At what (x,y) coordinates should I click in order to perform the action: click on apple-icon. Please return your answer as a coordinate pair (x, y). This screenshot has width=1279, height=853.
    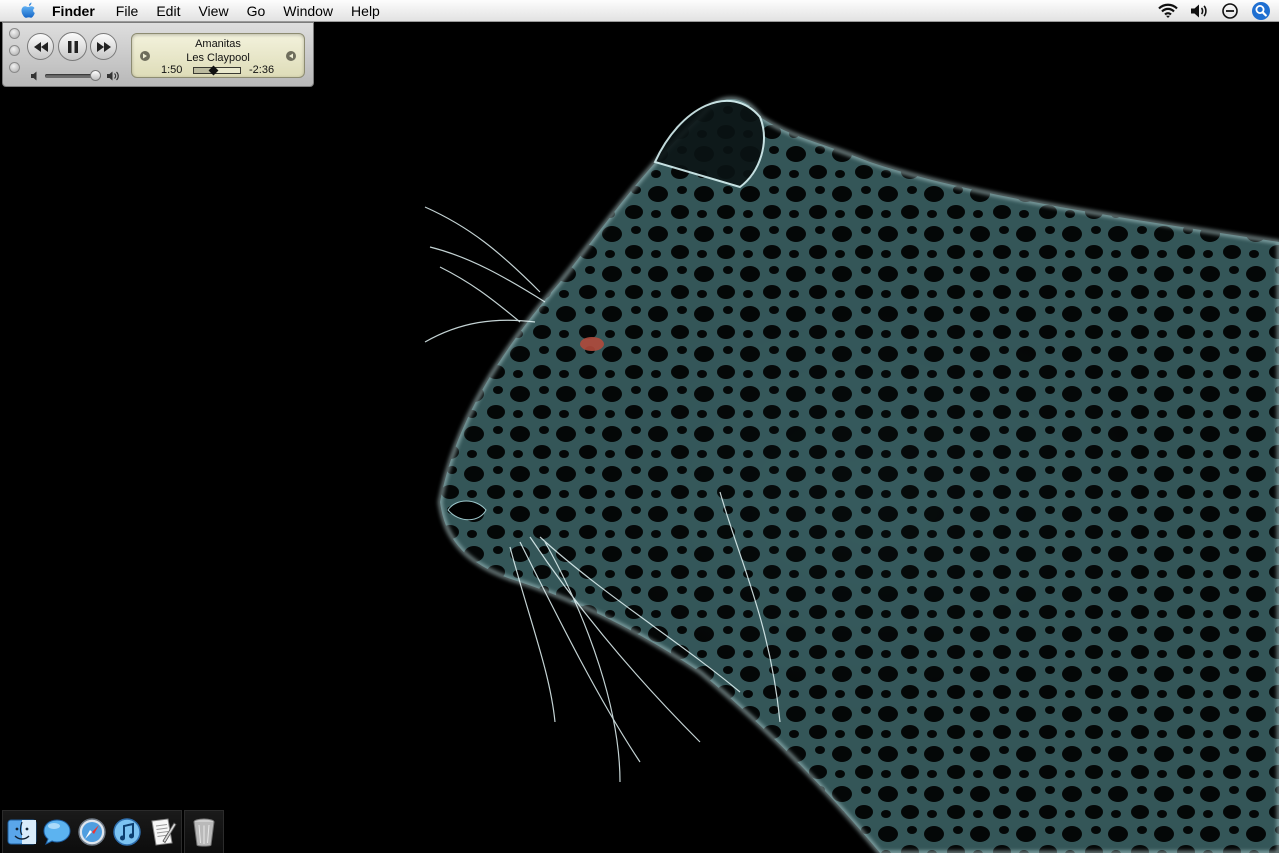
    Looking at the image, I should click on (28, 11).